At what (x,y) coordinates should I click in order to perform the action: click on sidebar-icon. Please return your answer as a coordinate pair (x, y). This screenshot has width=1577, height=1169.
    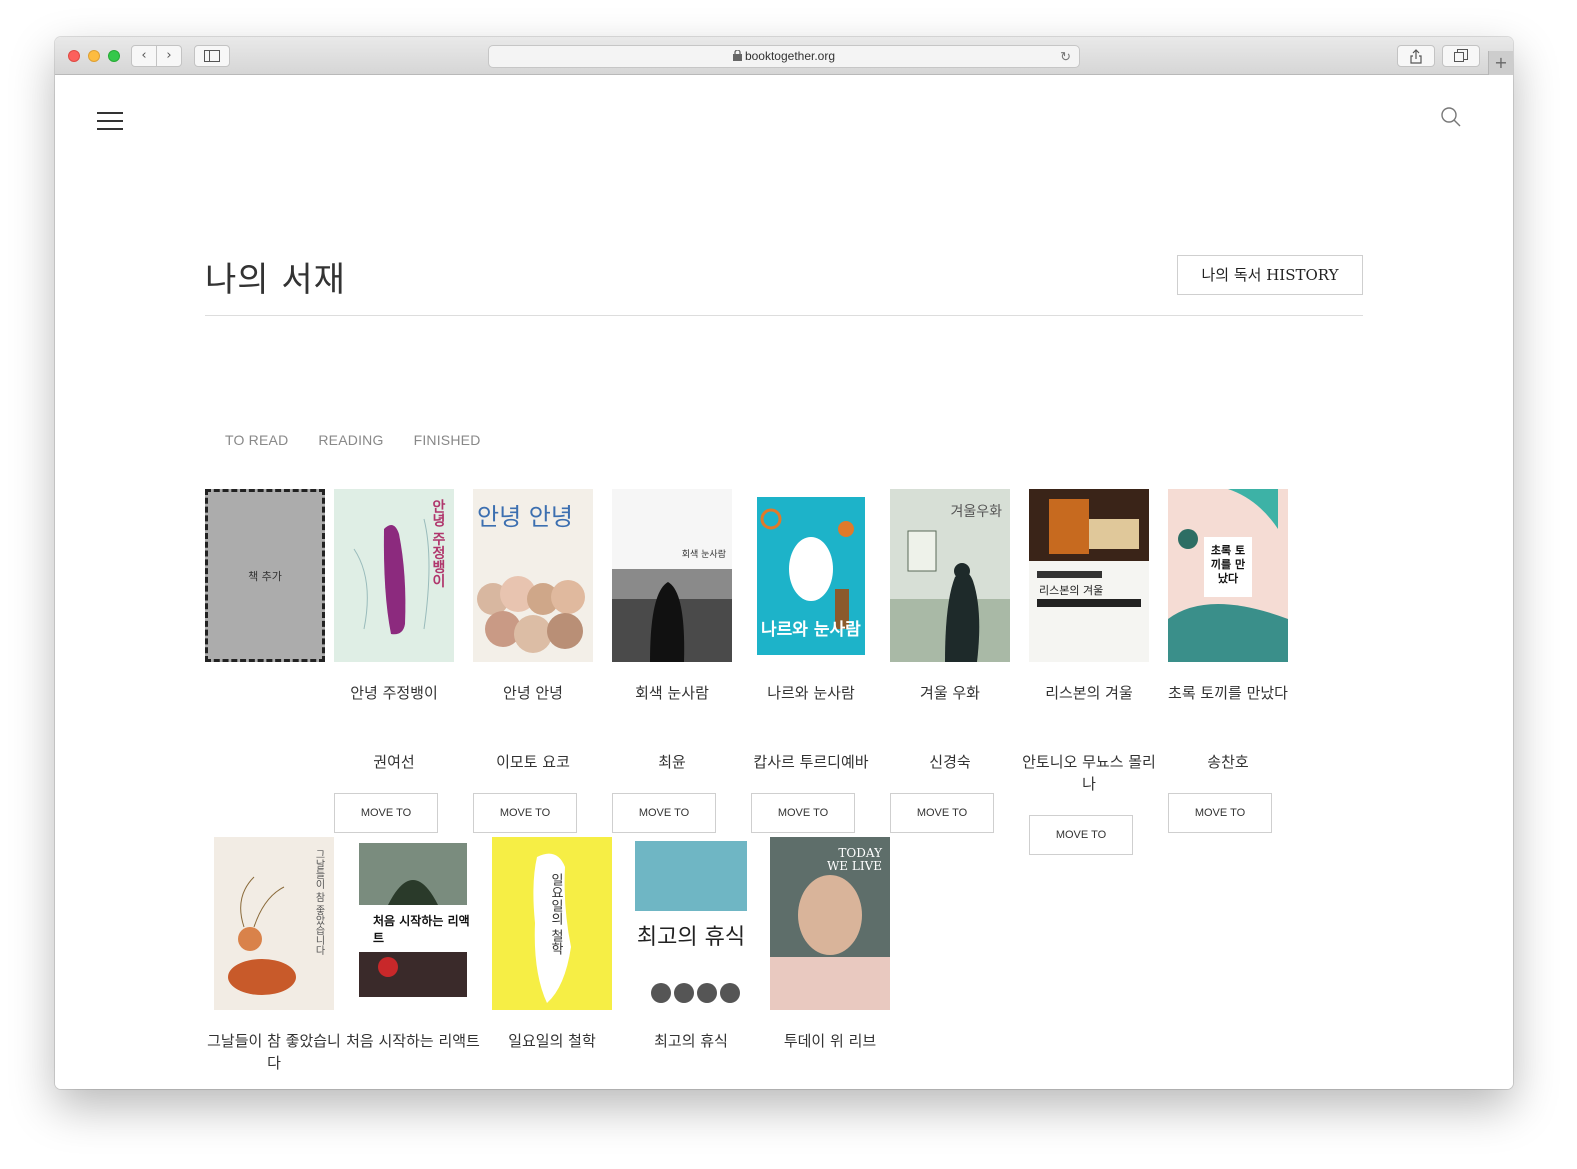
    Looking at the image, I should click on (212, 56).